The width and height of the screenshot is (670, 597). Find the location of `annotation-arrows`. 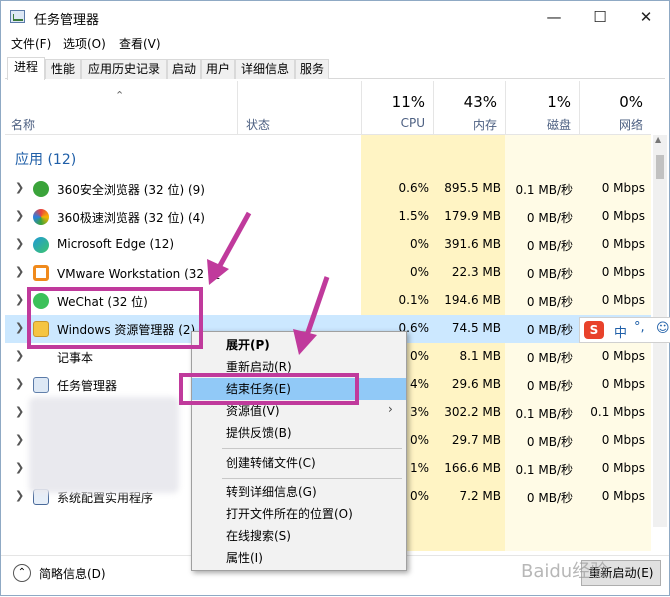

annotation-arrows is located at coordinates (268, 283).